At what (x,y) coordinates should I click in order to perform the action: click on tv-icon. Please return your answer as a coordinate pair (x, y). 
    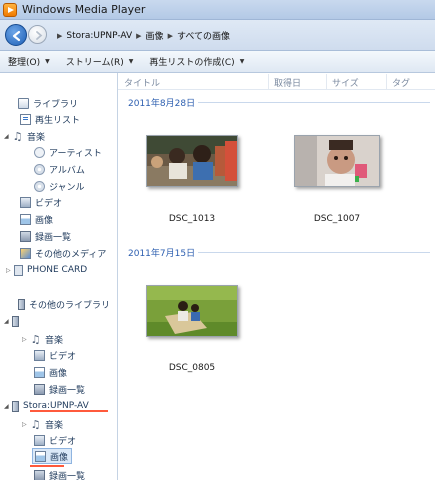
    Looking at the image, I should click on (39, 474).